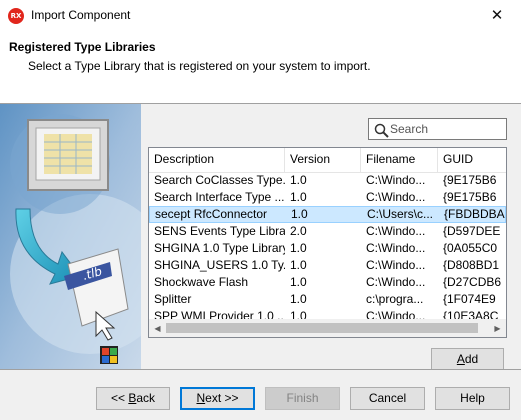 The image size is (521, 420). I want to click on title-bar: RX Import Component ✕, so click(260, 15).